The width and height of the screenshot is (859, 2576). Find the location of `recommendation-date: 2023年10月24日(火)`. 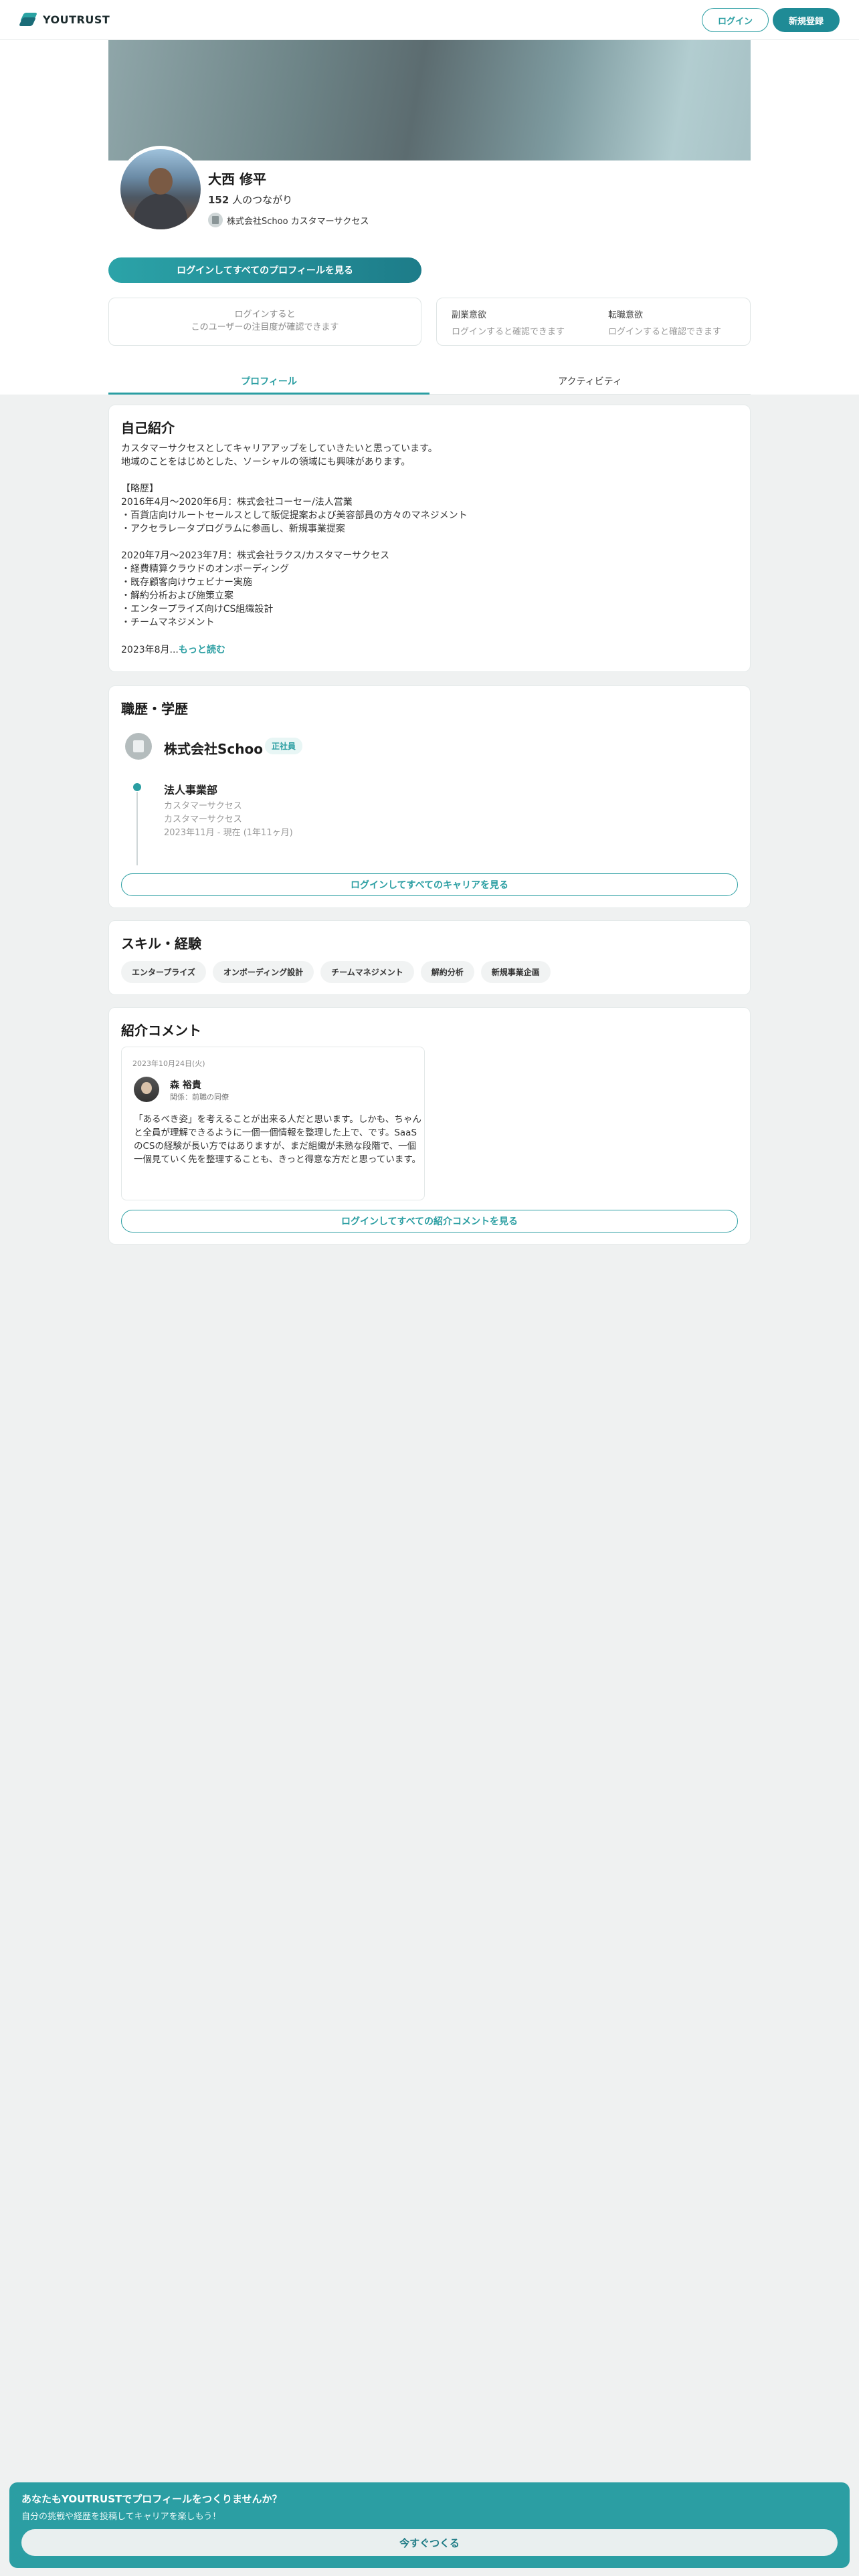

recommendation-date: 2023年10月24日(火) is located at coordinates (168, 1063).